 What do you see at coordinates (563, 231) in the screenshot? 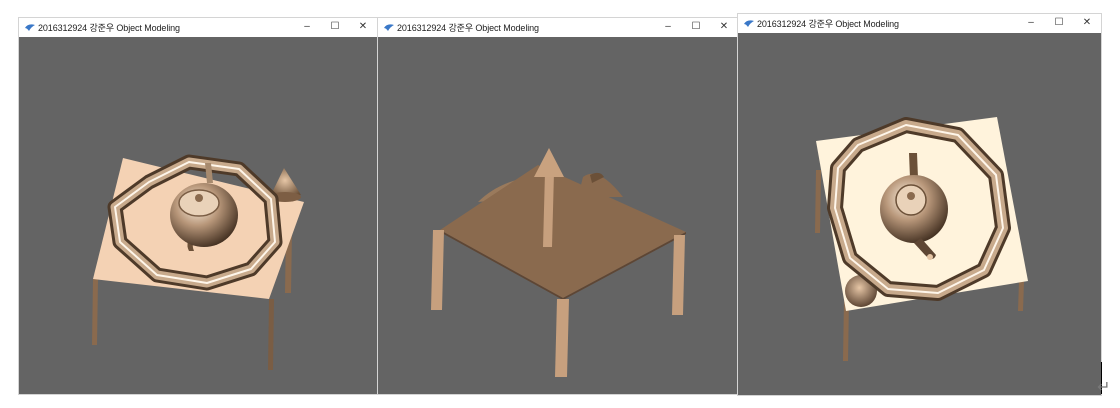
I see `table-underside` at bounding box center [563, 231].